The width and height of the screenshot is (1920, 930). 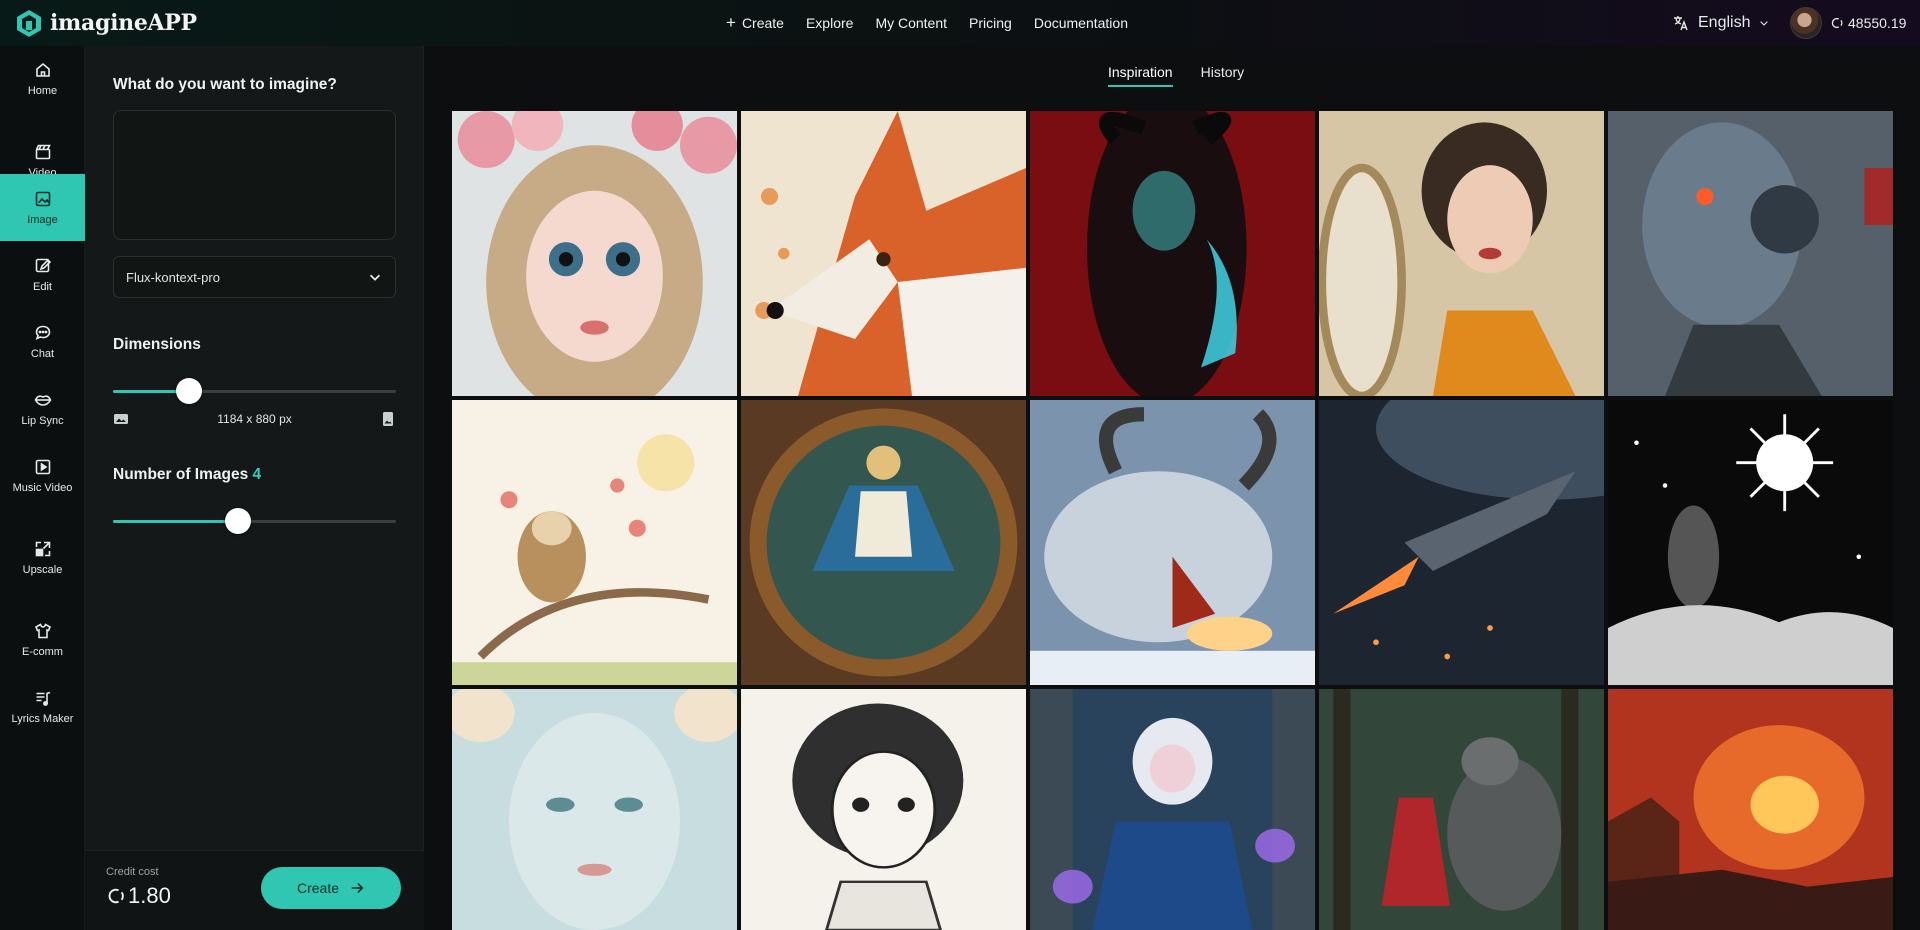 What do you see at coordinates (42, 631) in the screenshot?
I see `shirt-icon` at bounding box center [42, 631].